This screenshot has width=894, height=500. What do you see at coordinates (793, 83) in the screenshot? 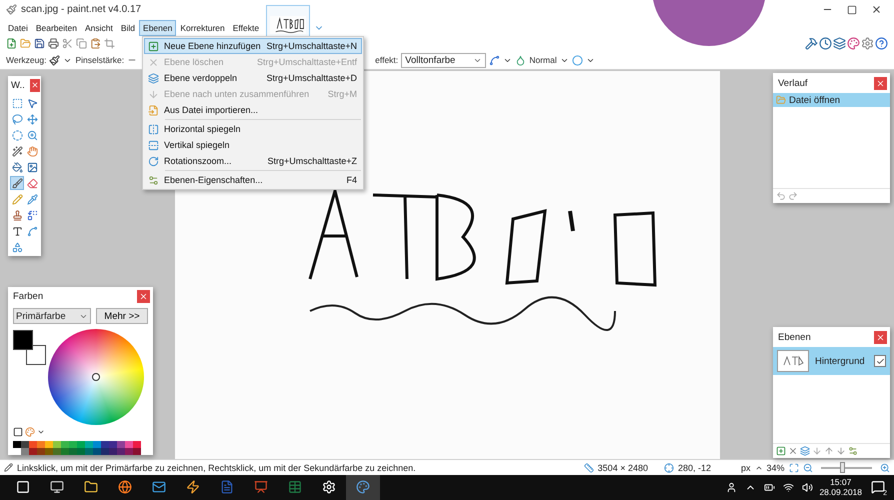
I see `panel-title: Verlauf` at bounding box center [793, 83].